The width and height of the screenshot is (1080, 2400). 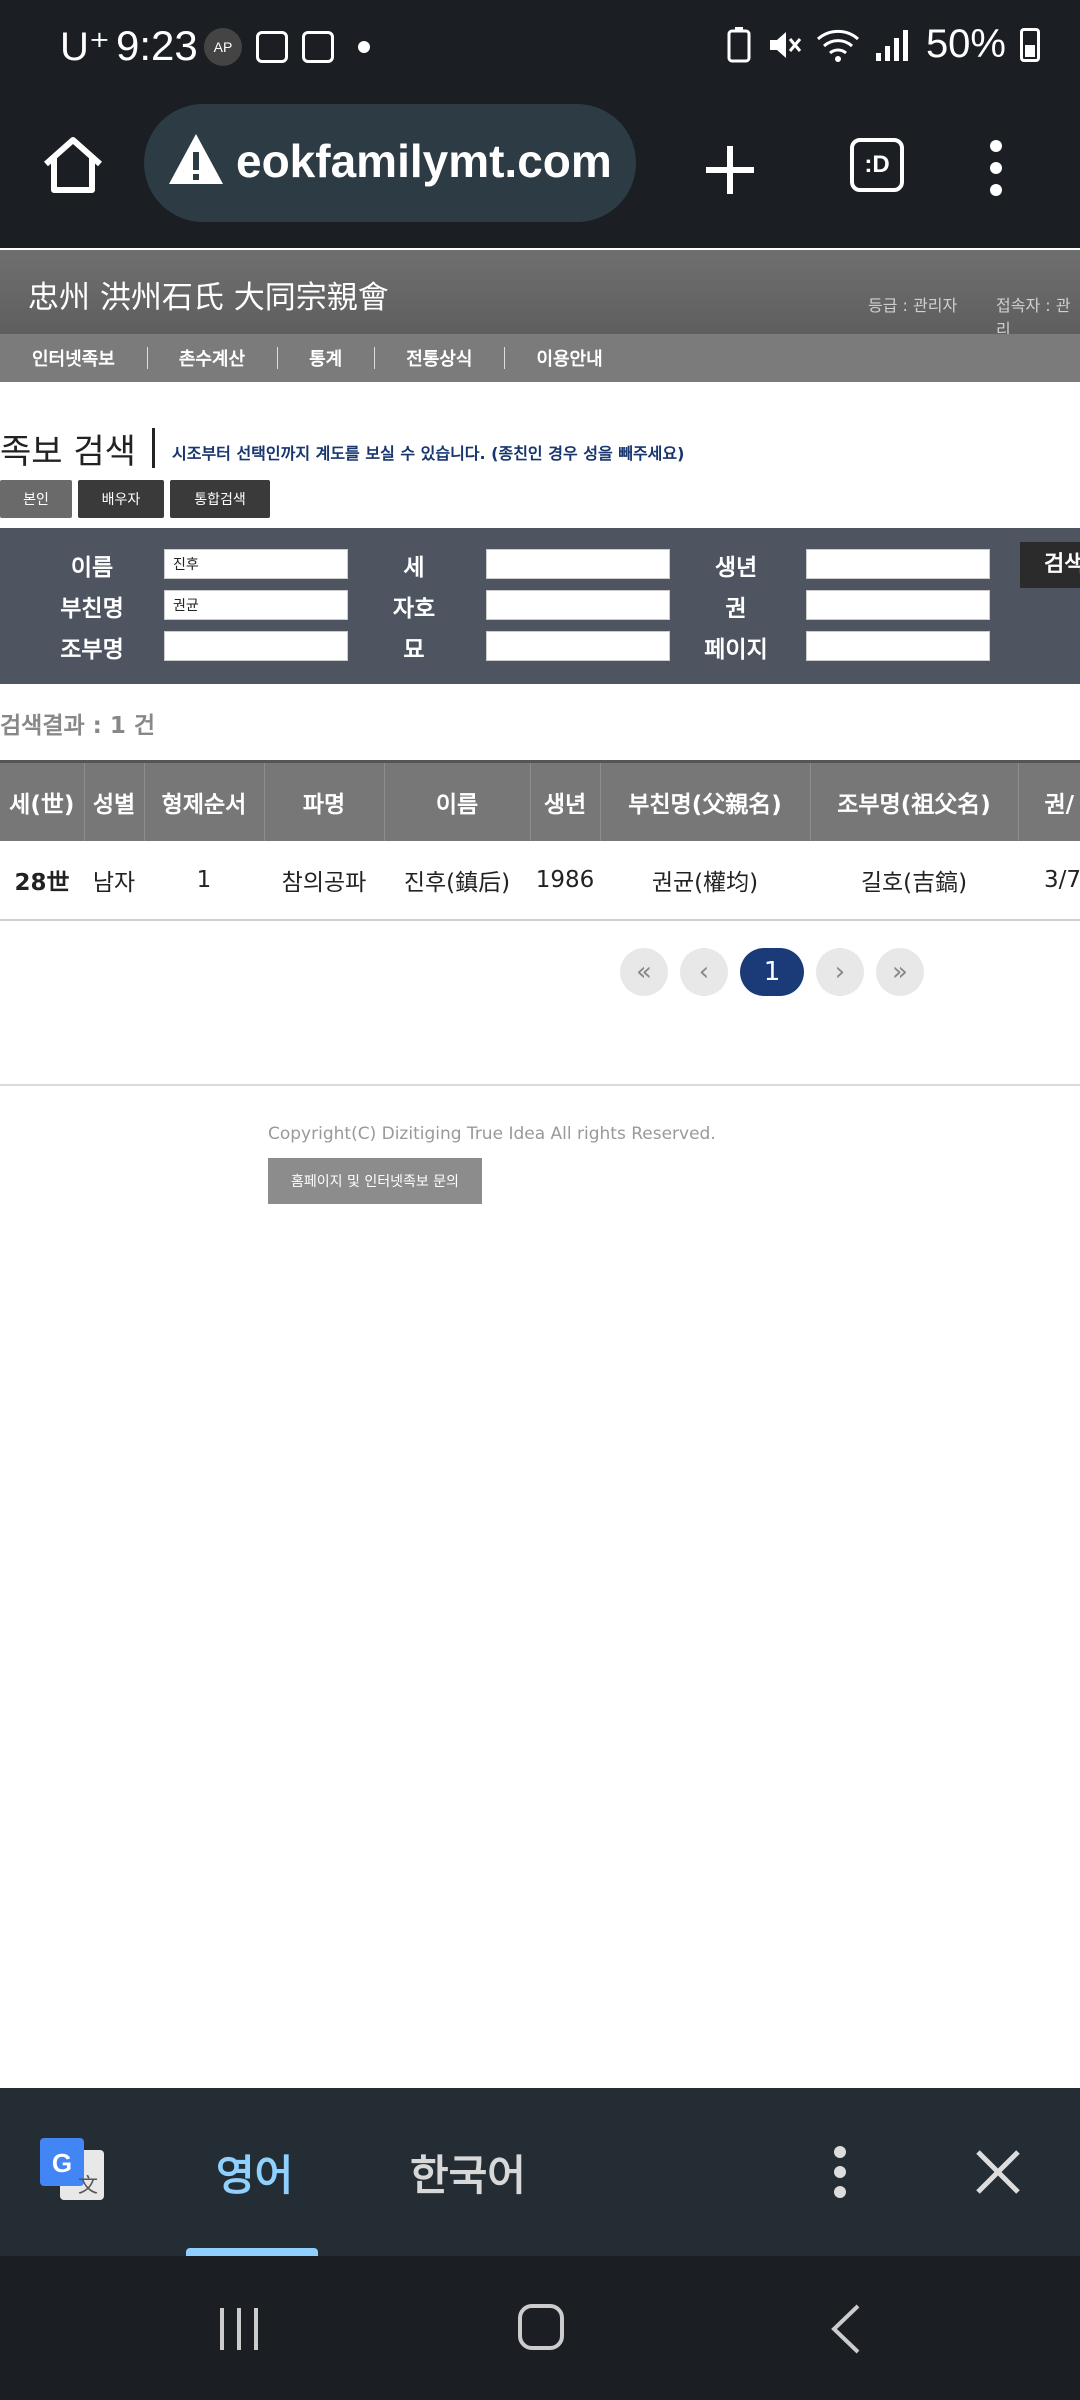 What do you see at coordinates (891, 45) in the screenshot?
I see `signal-icon` at bounding box center [891, 45].